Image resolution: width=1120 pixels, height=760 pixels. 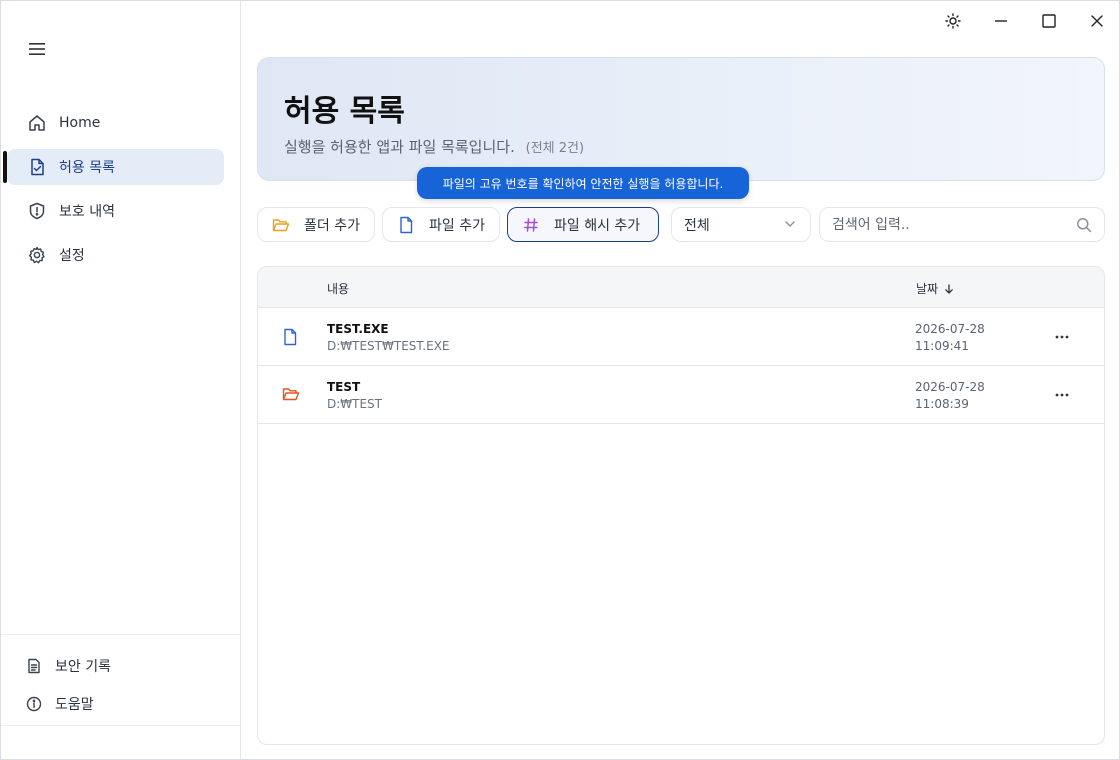 What do you see at coordinates (74, 705) in the screenshot?
I see `sidebar-item-label: 도움말` at bounding box center [74, 705].